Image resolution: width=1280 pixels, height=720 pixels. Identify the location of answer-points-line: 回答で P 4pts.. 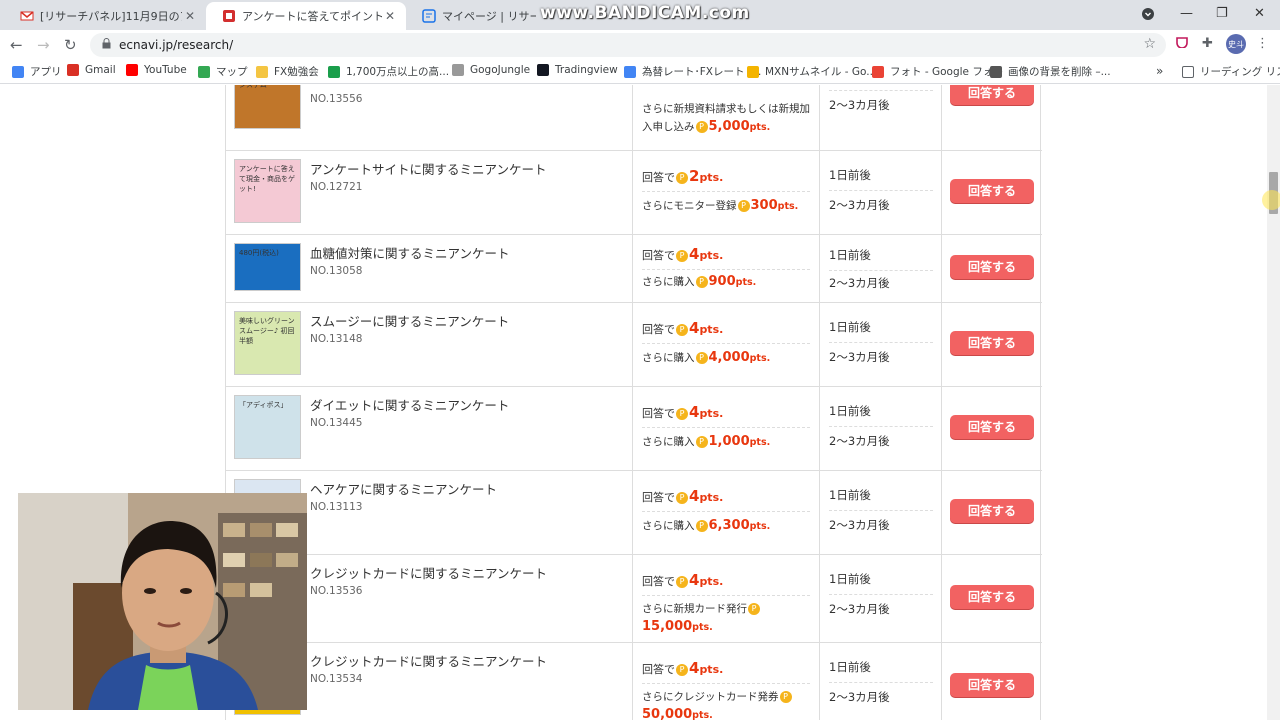
(726, 331).